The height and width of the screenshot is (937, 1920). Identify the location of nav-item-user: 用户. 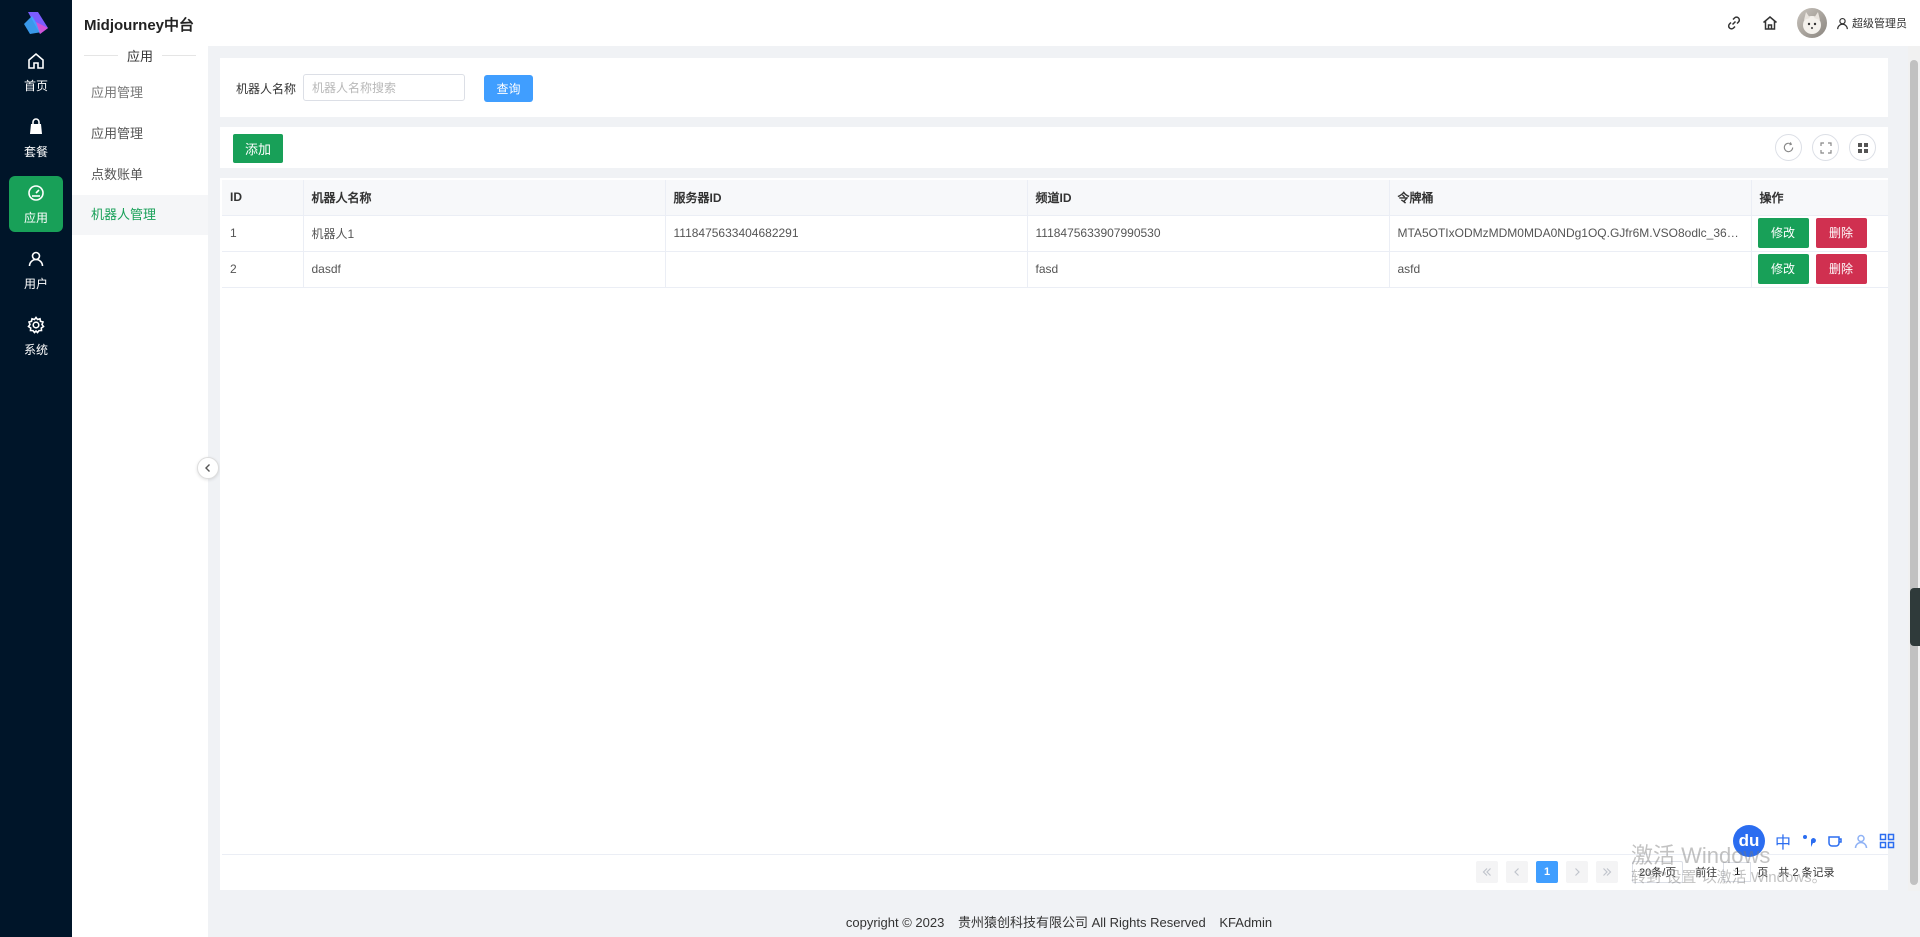
(36, 270).